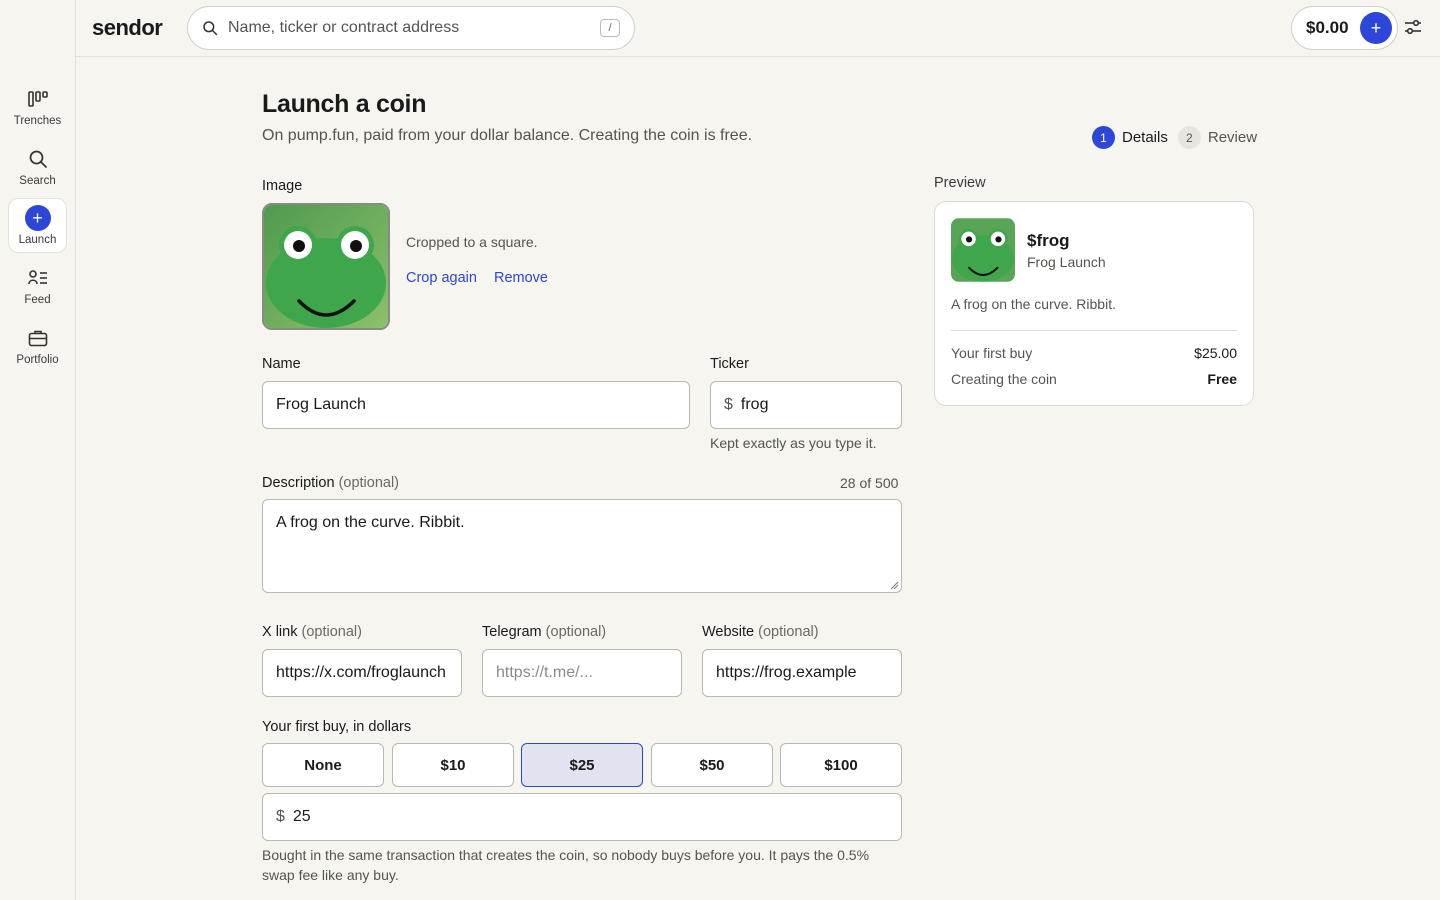 The height and width of the screenshot is (900, 1440). Describe the element at coordinates (1048, 240) in the screenshot. I see `preview-symbol: $frog` at that location.